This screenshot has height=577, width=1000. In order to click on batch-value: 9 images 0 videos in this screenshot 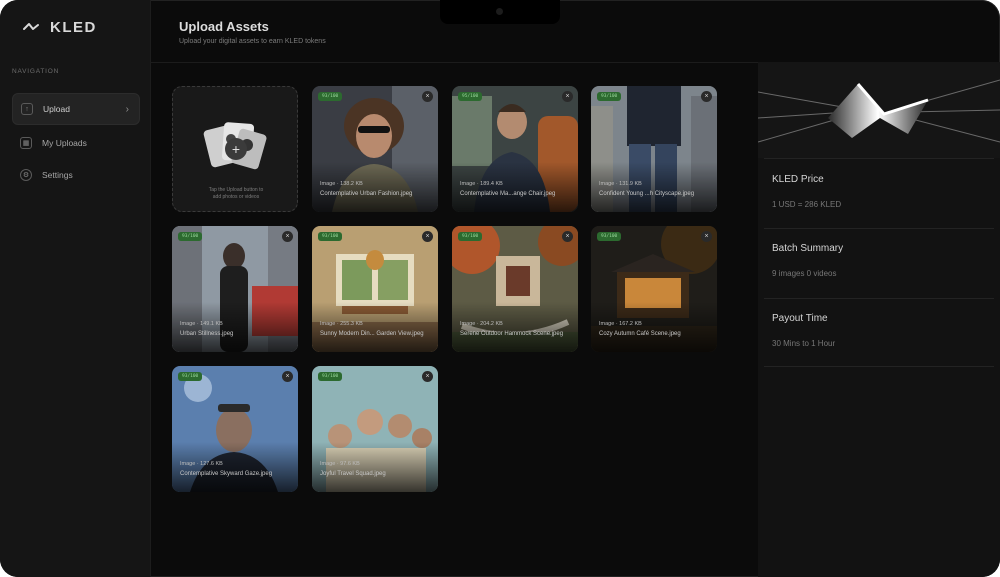, I will do `click(804, 273)`.